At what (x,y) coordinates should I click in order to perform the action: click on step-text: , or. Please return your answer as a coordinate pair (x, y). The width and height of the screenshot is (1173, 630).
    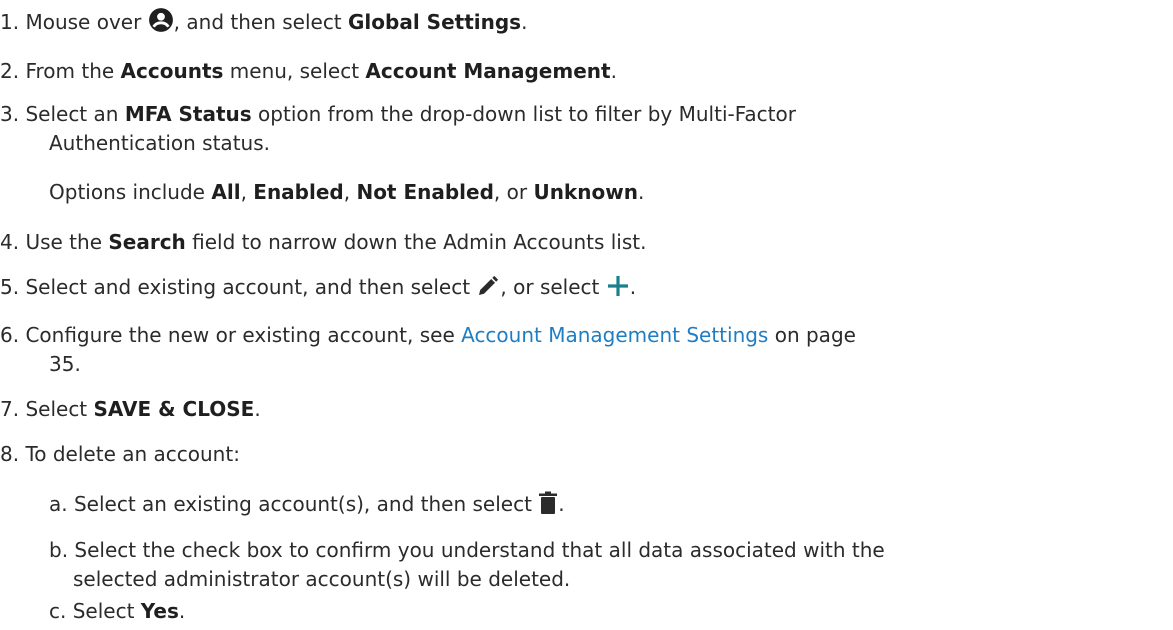
    Looking at the image, I should click on (510, 192).